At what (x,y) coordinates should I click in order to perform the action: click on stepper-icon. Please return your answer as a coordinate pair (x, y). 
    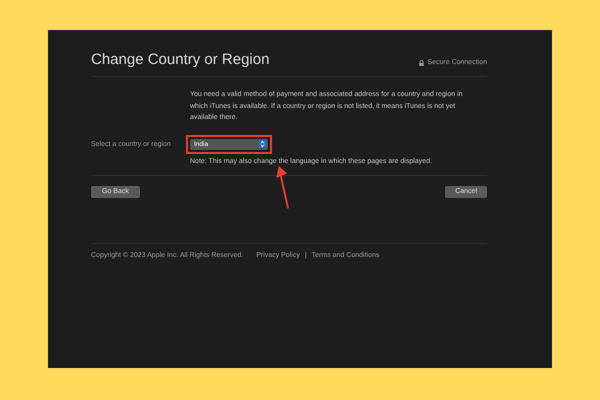
    Looking at the image, I should click on (262, 144).